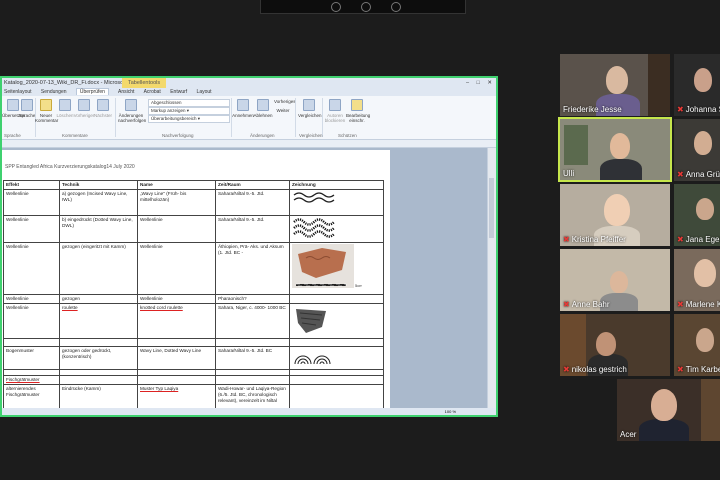 This screenshot has width=720, height=480. Describe the element at coordinates (569, 173) in the screenshot. I see `participant-name-text: Ulli` at that location.